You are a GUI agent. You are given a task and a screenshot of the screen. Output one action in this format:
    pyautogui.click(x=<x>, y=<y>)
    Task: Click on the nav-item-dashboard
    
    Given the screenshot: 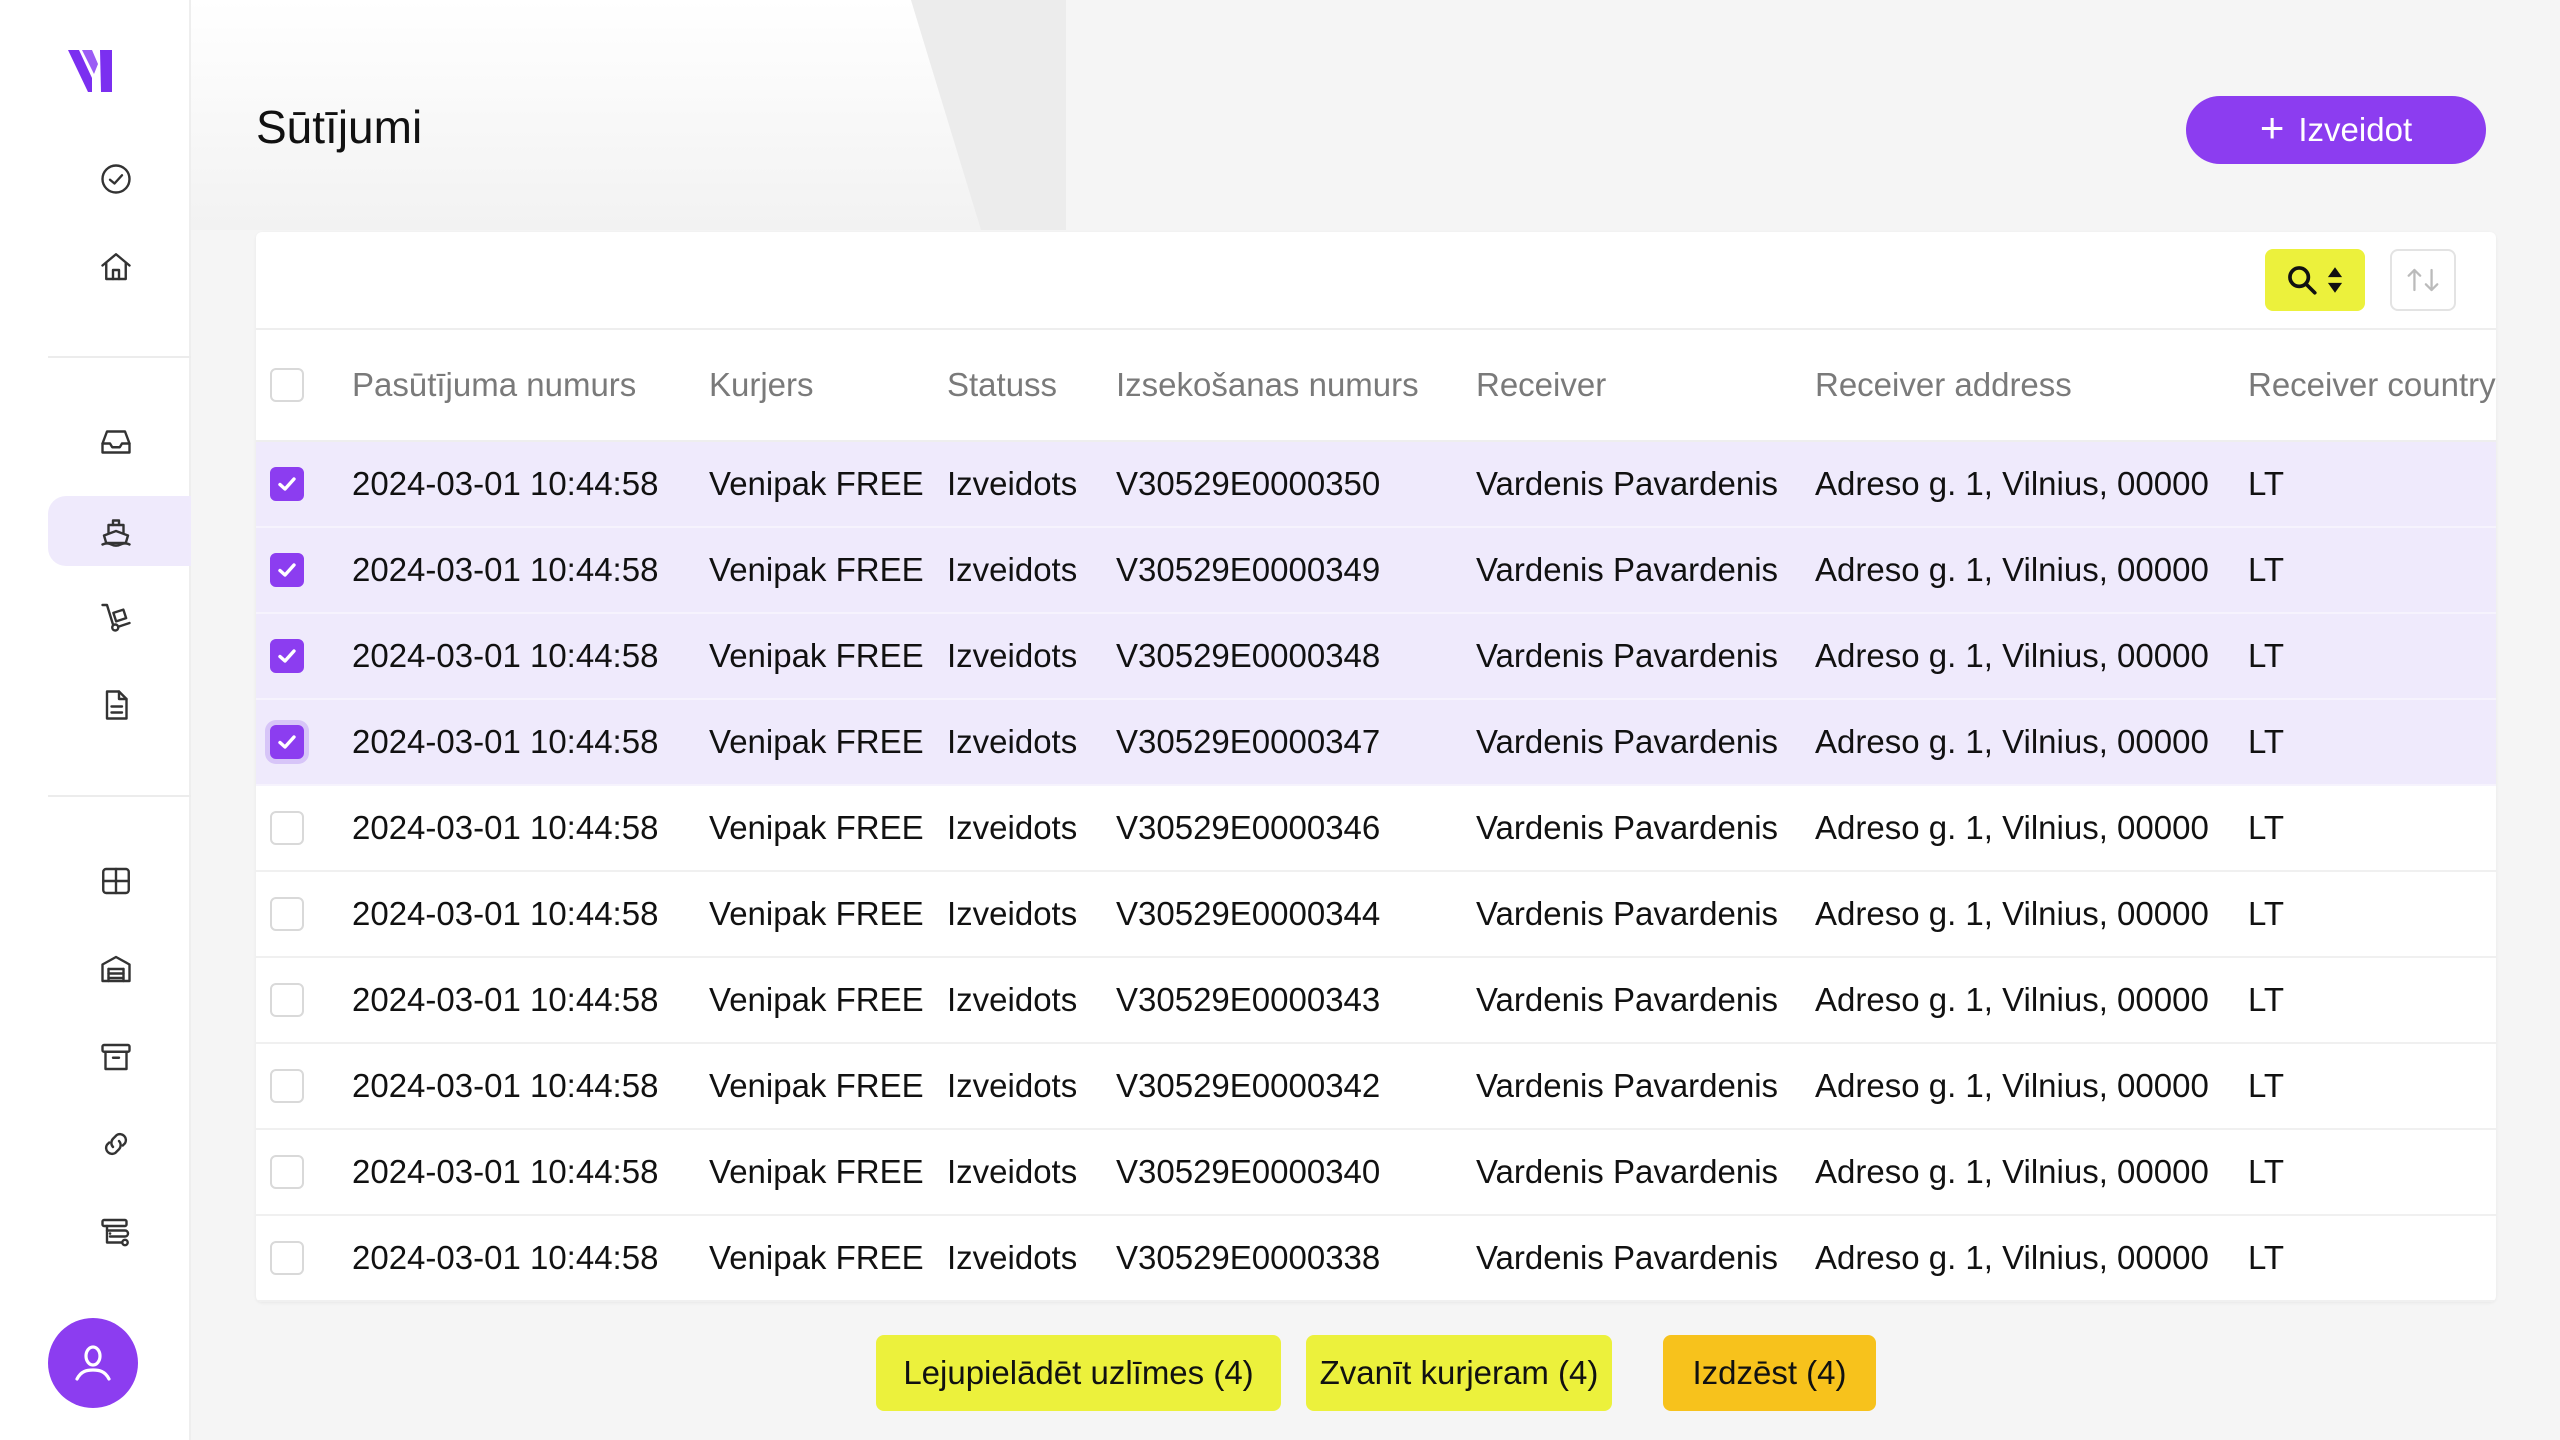 What is the action you would take?
    pyautogui.click(x=119, y=881)
    